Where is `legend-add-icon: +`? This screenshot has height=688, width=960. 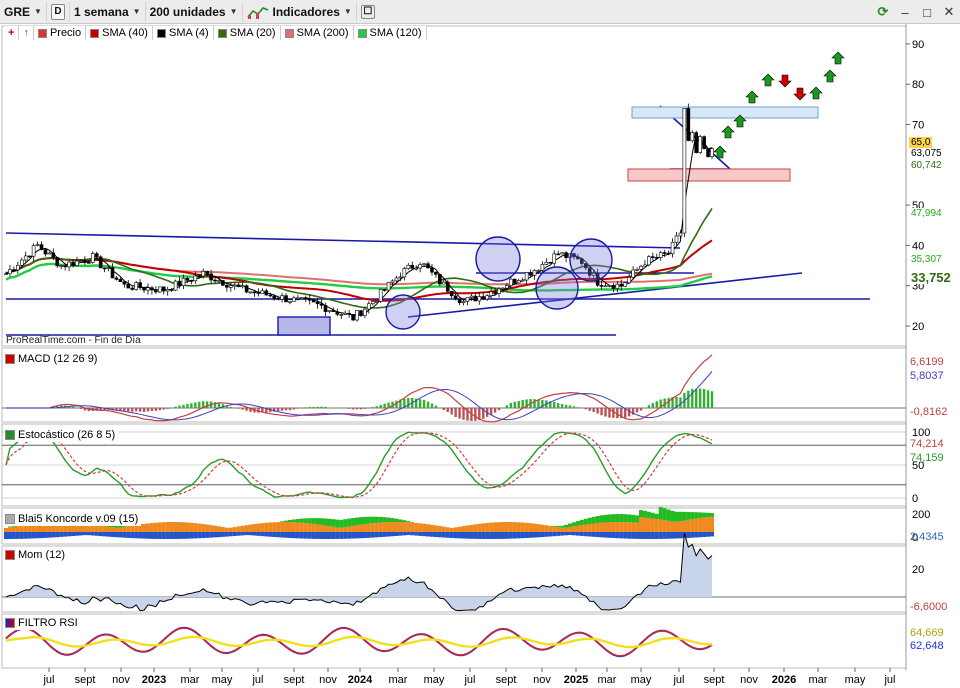
legend-add-icon: + is located at coordinates (12, 33).